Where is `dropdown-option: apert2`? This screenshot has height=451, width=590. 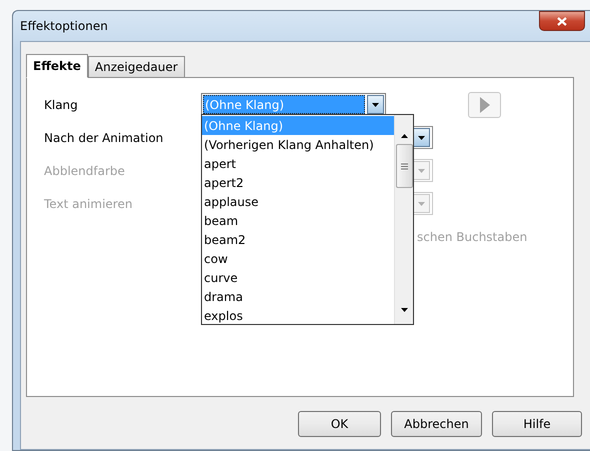 dropdown-option: apert2 is located at coordinates (298, 182).